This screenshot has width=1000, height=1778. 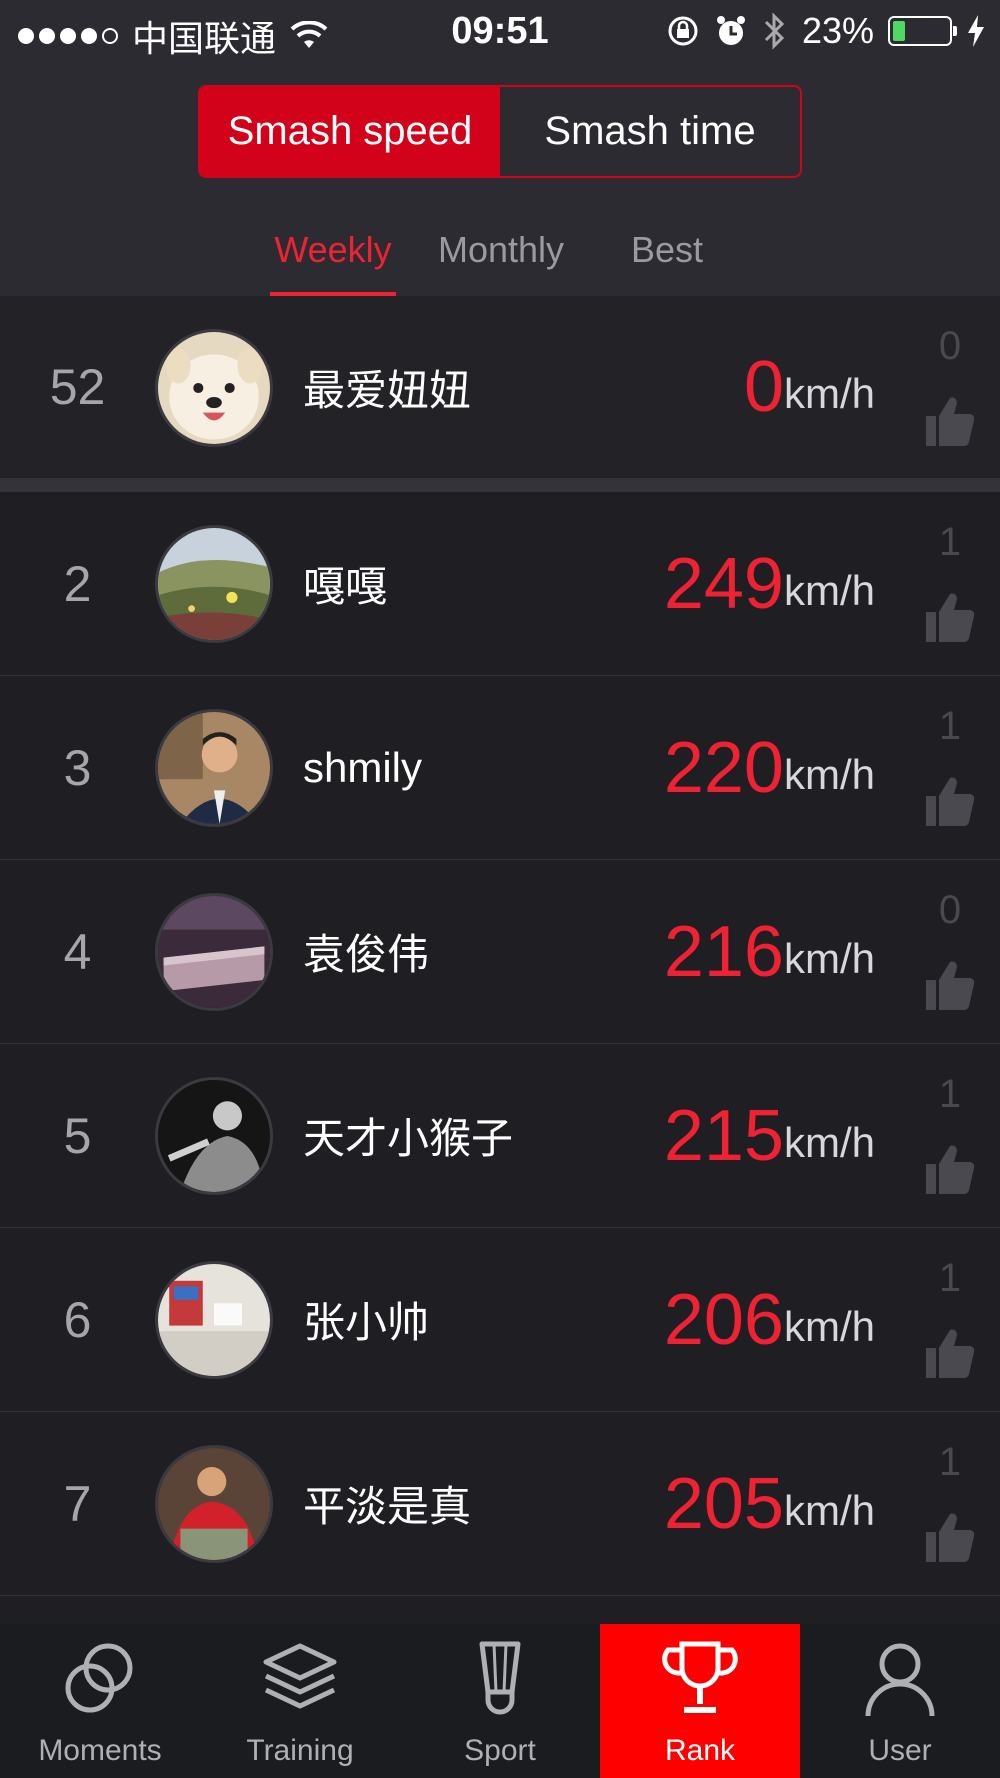 I want to click on rotation-lock-icon, so click(x=683, y=31).